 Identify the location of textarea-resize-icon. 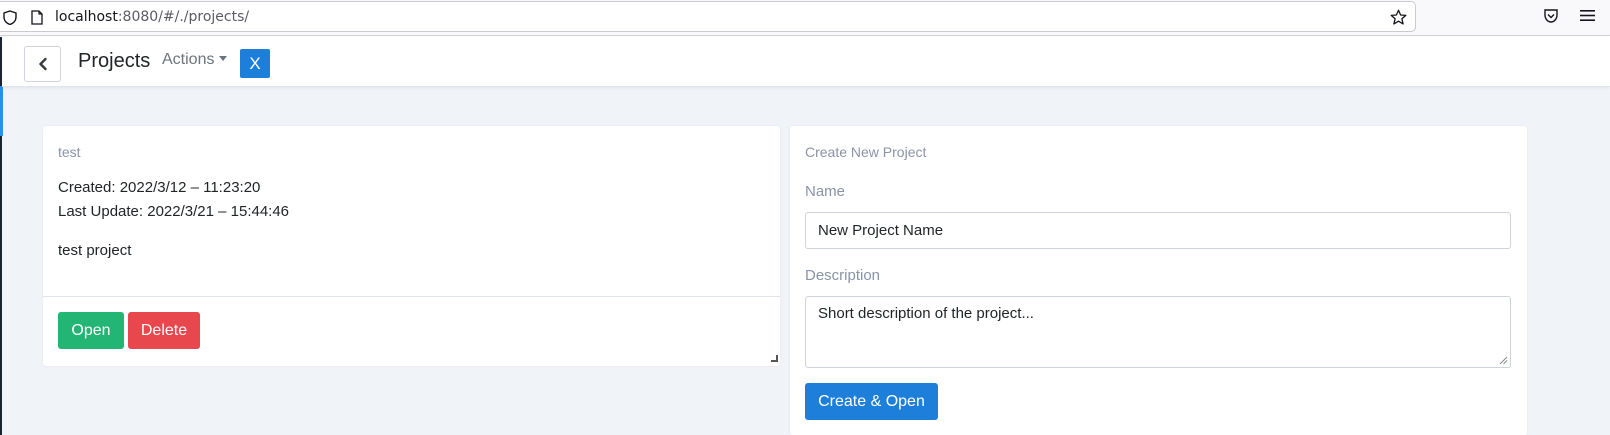
(1503, 360).